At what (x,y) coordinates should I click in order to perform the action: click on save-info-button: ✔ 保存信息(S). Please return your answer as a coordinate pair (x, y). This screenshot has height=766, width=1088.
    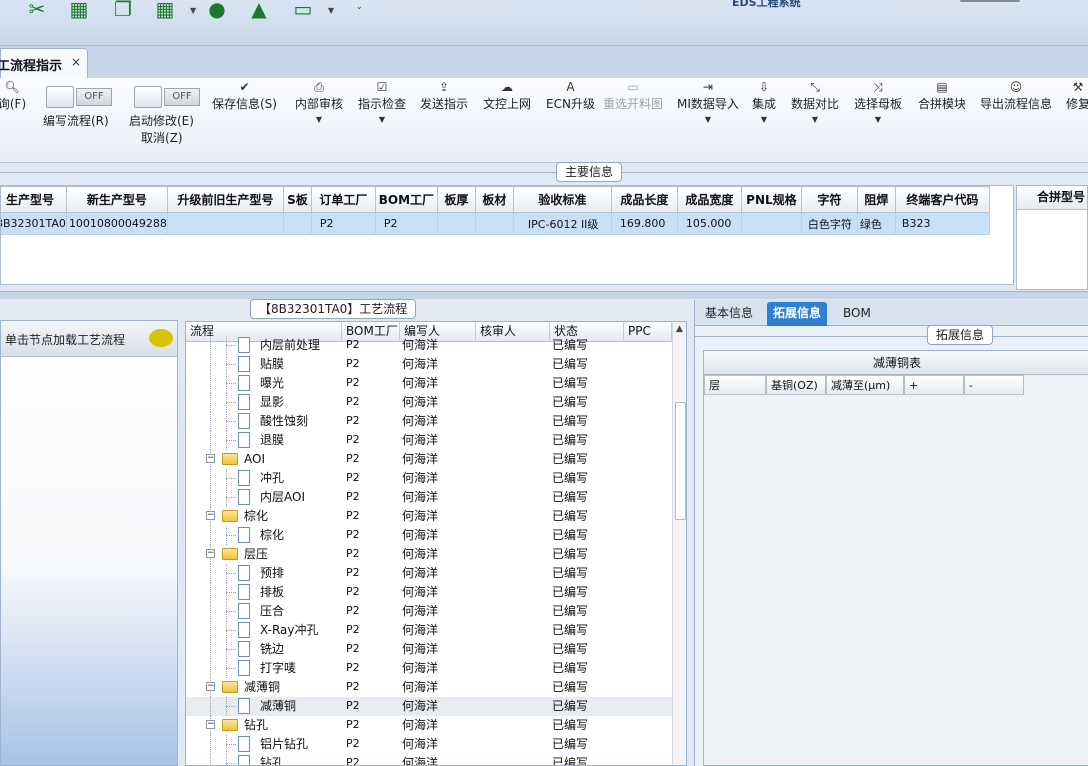
    Looking at the image, I should click on (244, 113).